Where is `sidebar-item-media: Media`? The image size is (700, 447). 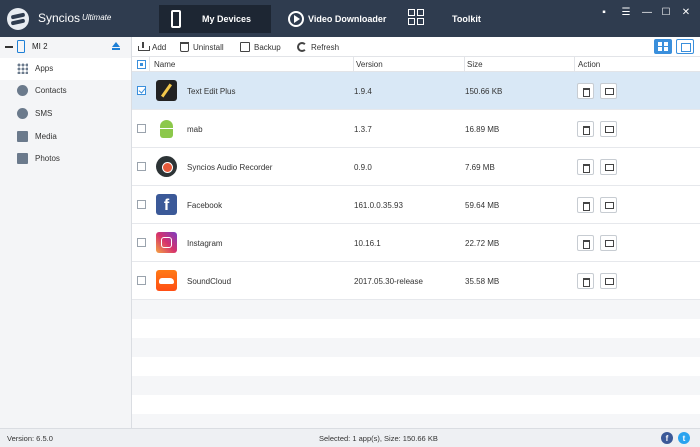
sidebar-item-media: Media is located at coordinates (65, 137).